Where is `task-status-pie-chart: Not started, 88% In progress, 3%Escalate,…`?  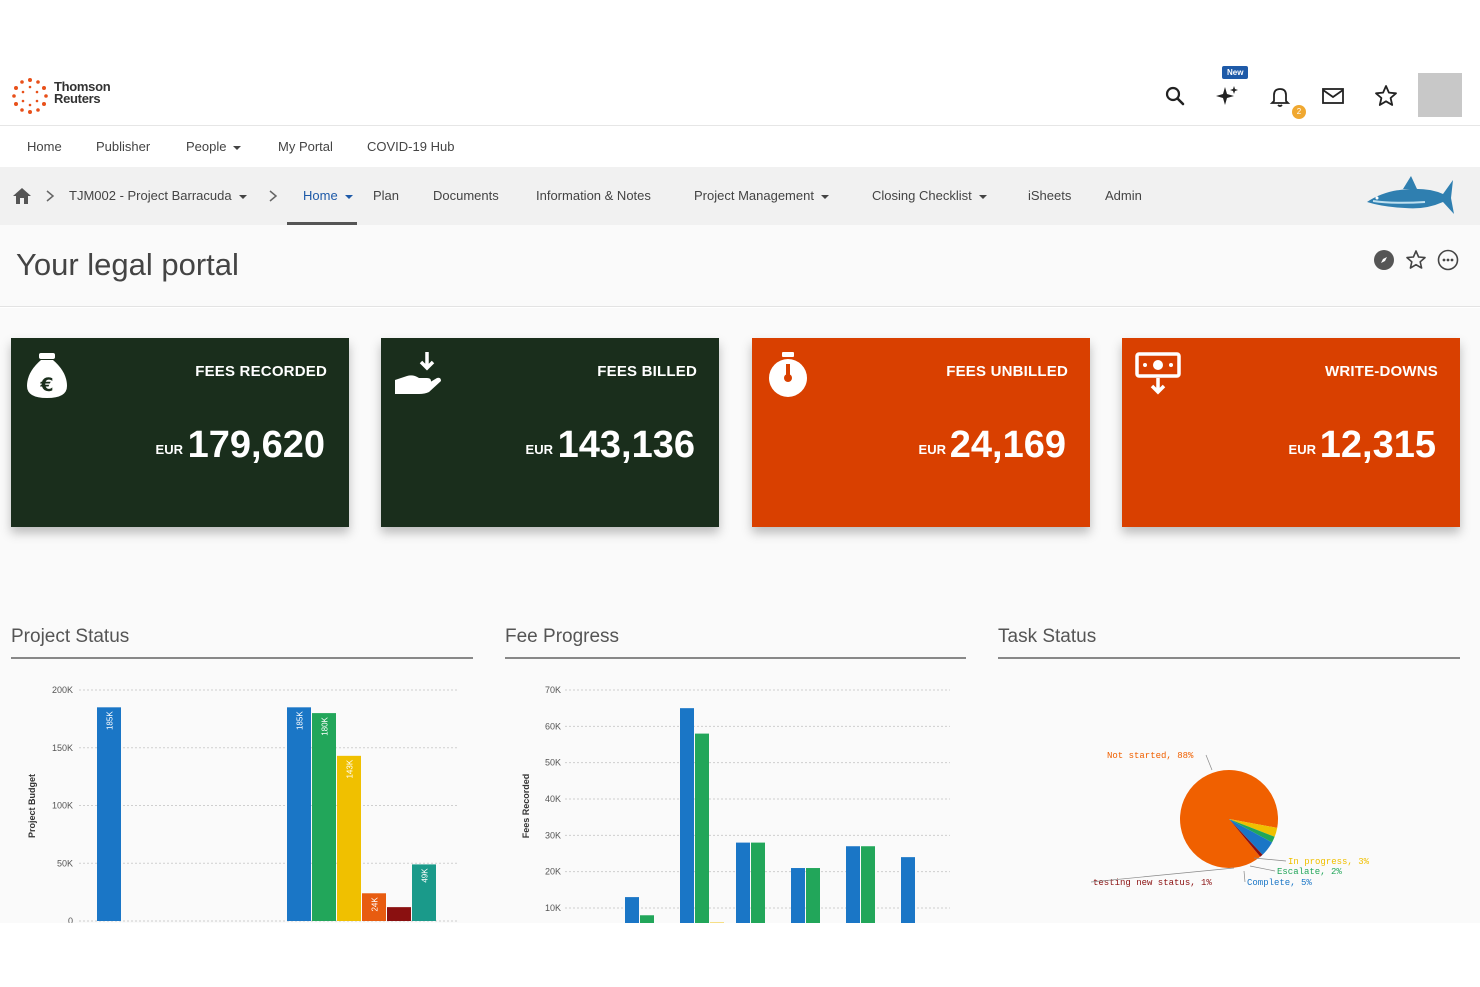
task-status-pie-chart: Not started, 88% In progress, 3%Escalate,… is located at coordinates (1230, 819).